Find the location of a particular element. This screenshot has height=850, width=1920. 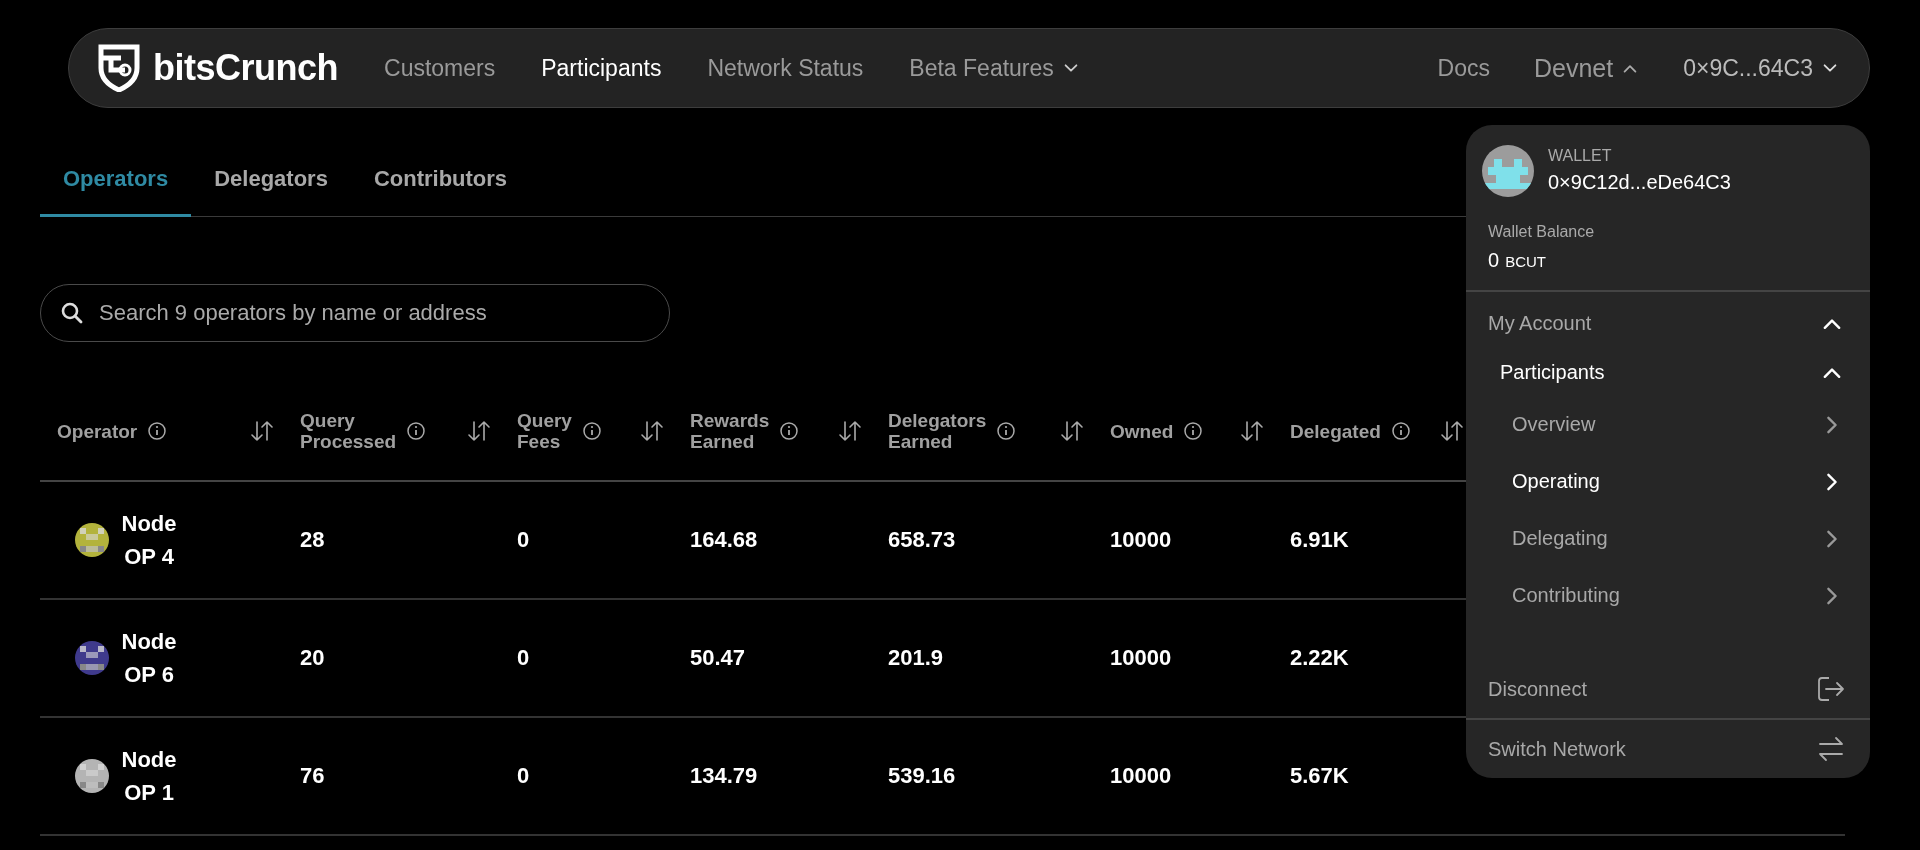

logo-text: bitsCrunch is located at coordinates (245, 68).